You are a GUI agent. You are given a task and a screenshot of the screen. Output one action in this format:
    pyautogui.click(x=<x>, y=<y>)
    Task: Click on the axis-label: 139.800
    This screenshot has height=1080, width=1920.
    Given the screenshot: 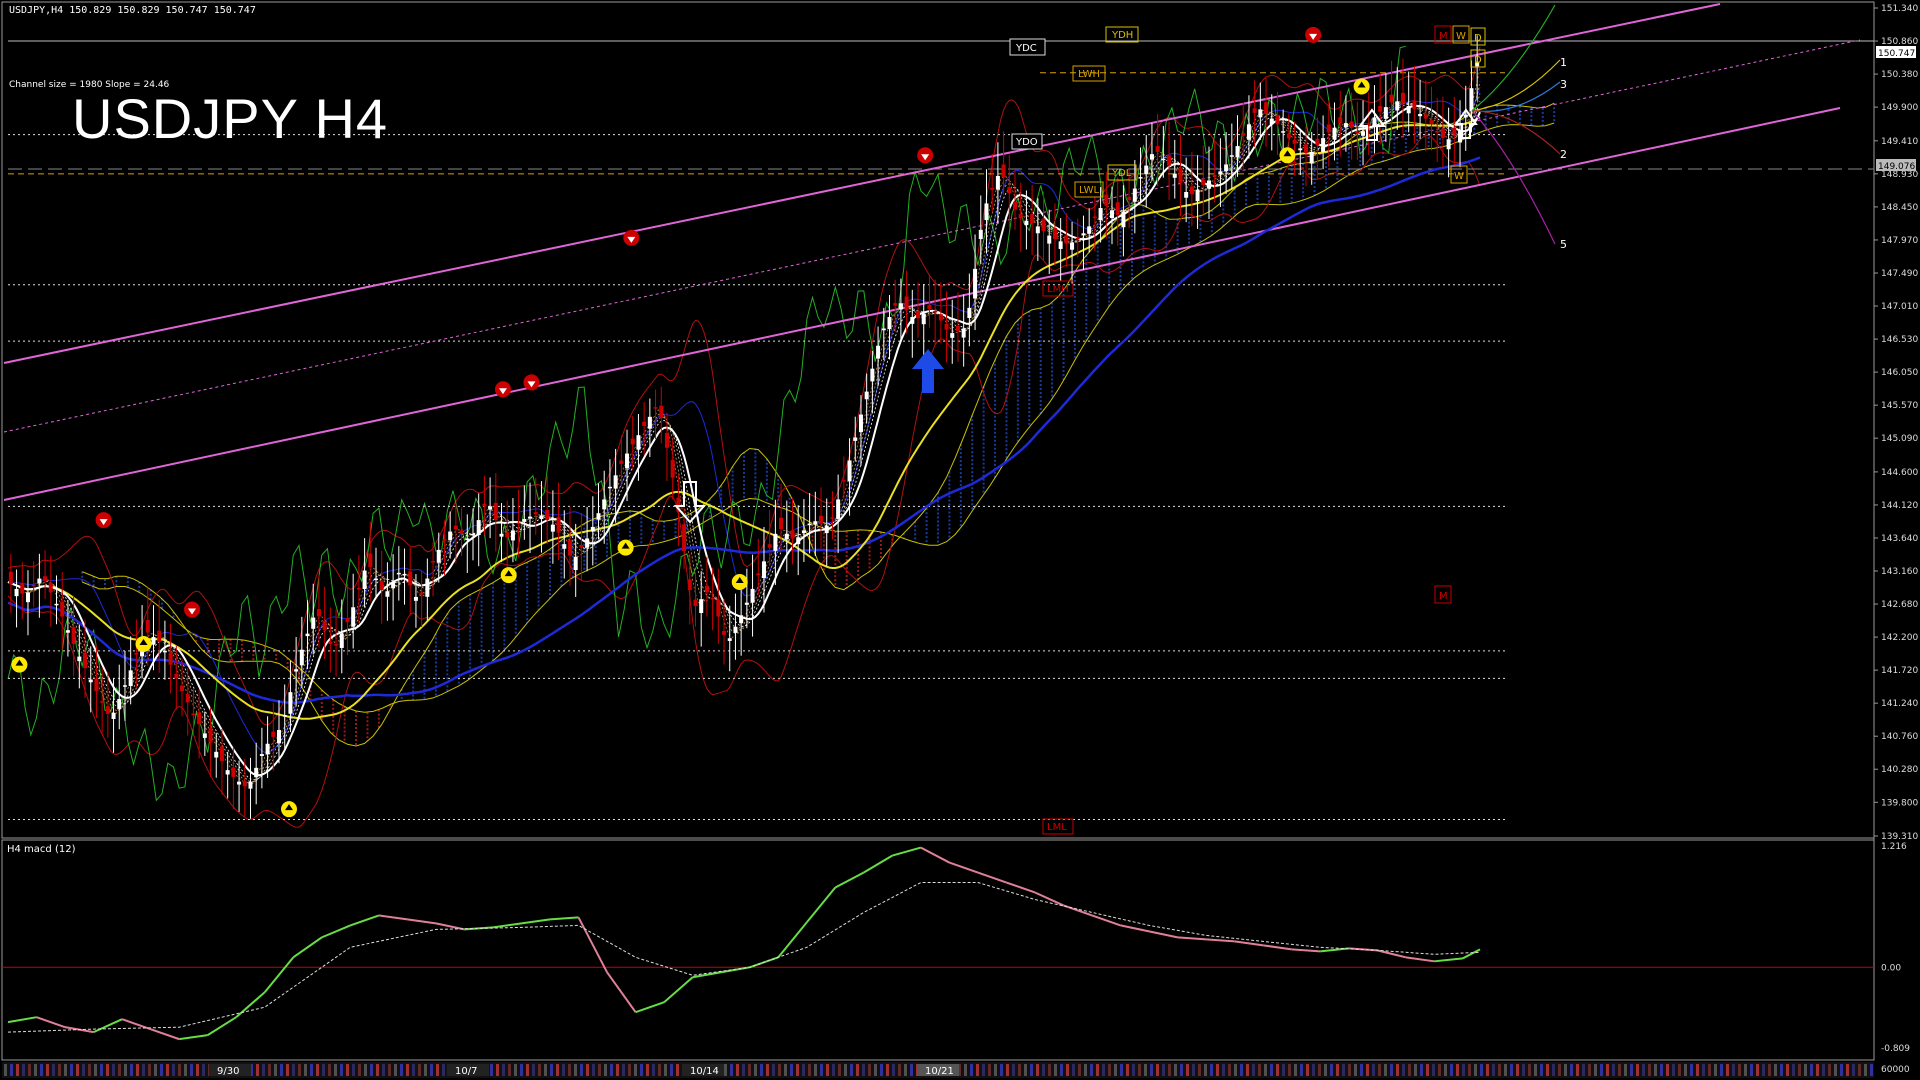 What is the action you would take?
    pyautogui.click(x=1899, y=803)
    